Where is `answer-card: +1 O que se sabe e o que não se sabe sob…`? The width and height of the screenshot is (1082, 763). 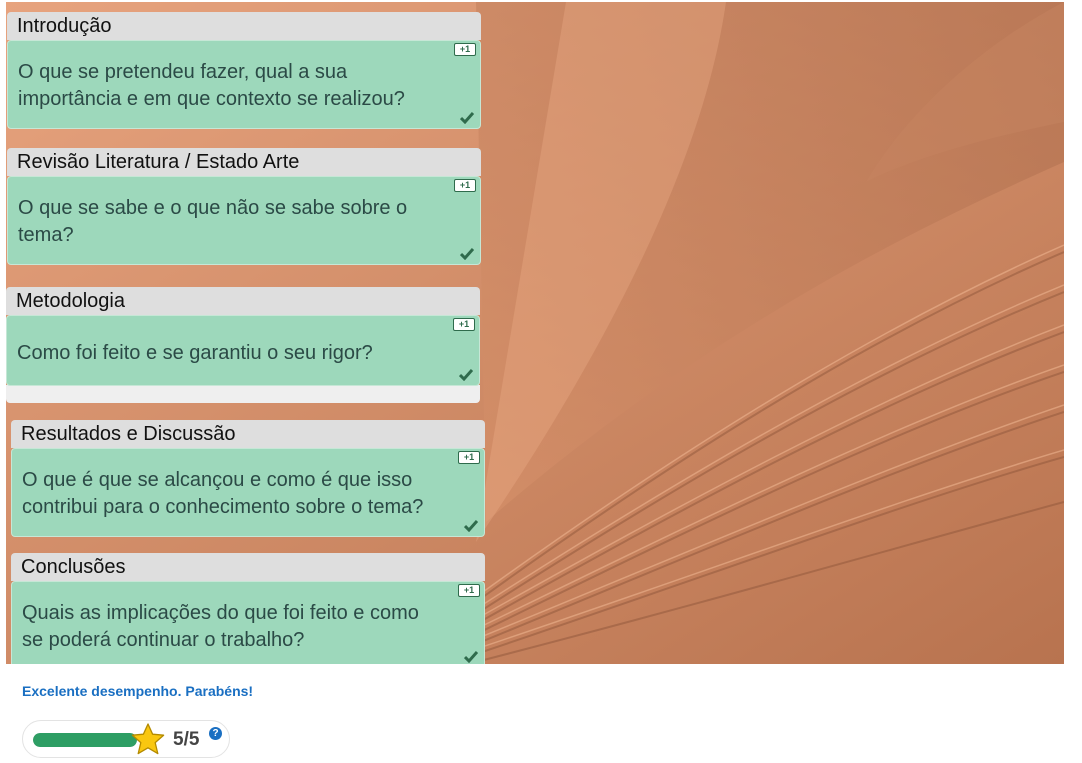 answer-card: +1 O que se sabe e o que não se sabe sob… is located at coordinates (244, 220).